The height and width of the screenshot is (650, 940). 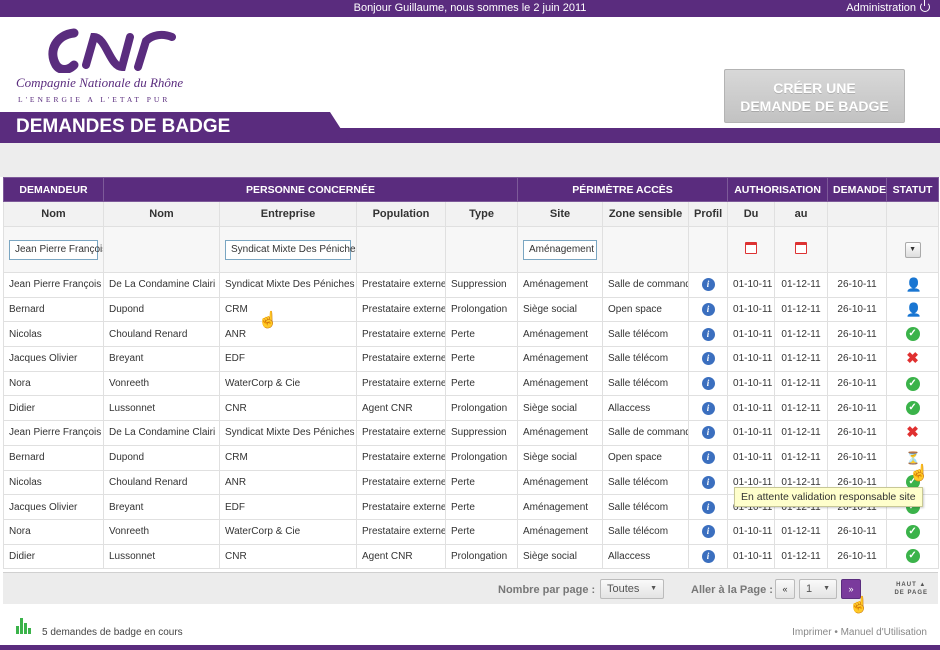 What do you see at coordinates (161, 383) in the screenshot?
I see `nom-cell: Vonreeth` at bounding box center [161, 383].